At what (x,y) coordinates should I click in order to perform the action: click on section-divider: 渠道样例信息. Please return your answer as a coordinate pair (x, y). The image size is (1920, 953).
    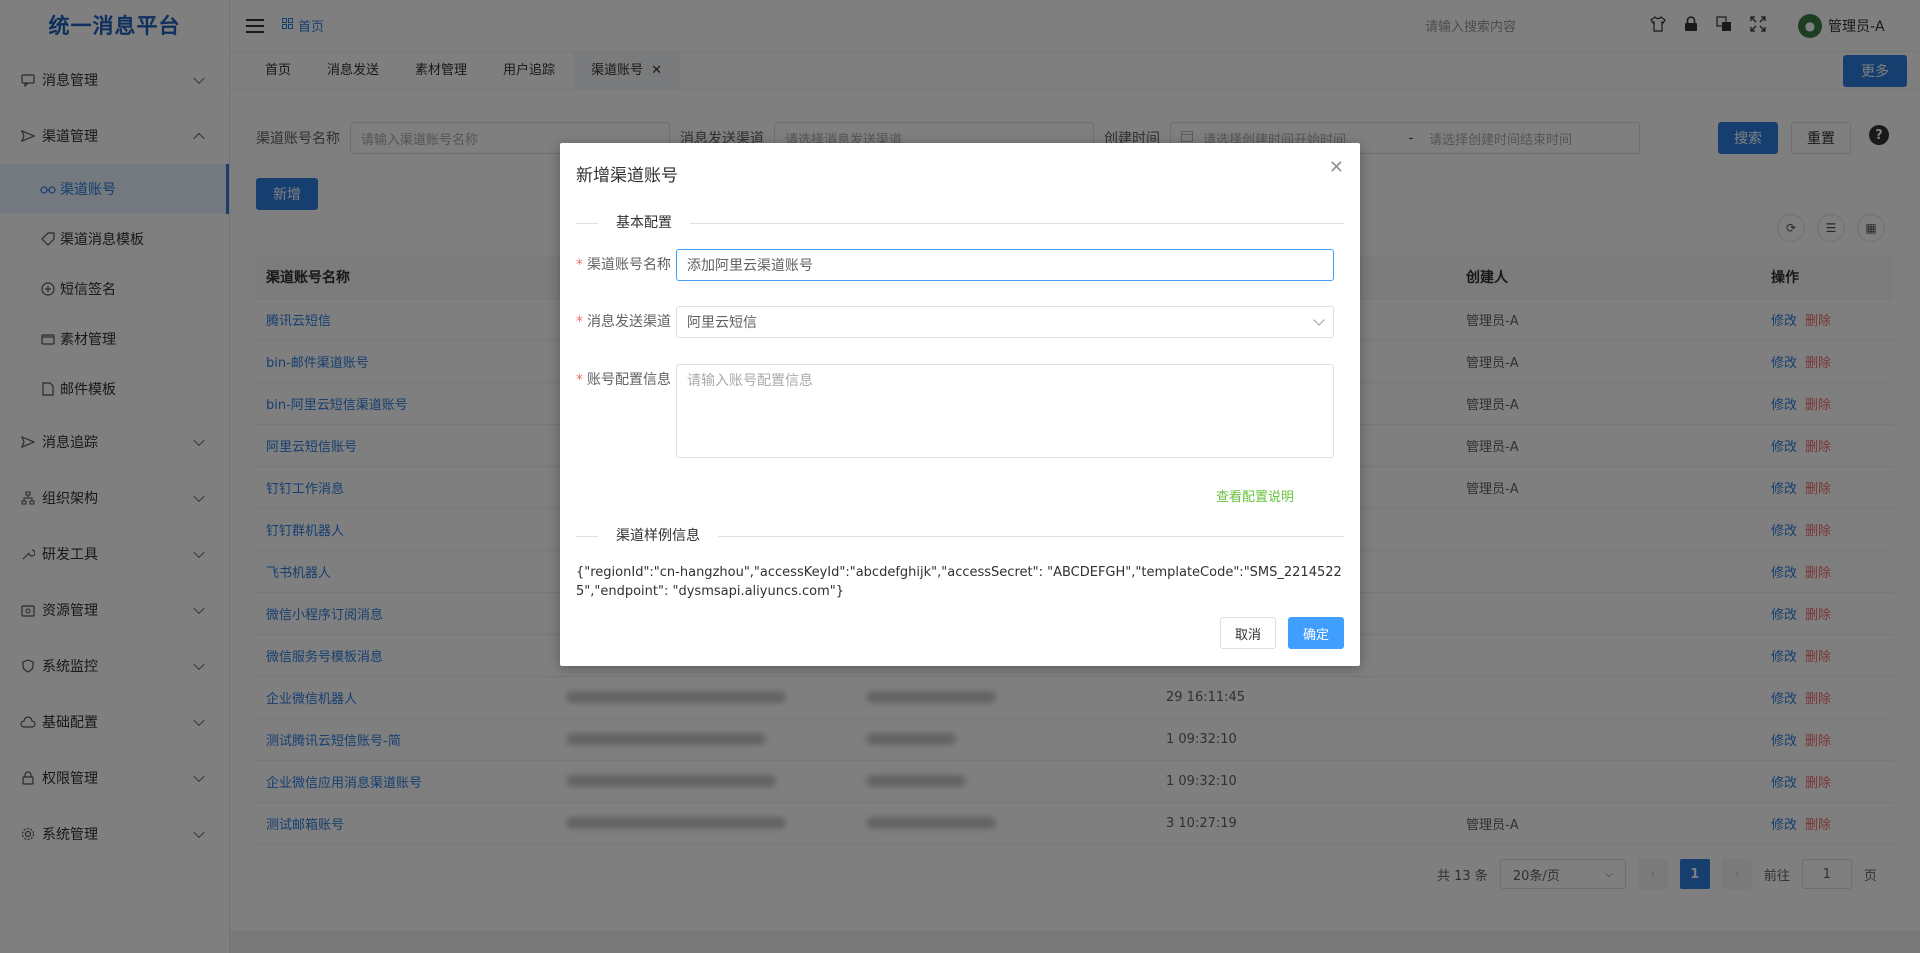
    Looking at the image, I should click on (960, 536).